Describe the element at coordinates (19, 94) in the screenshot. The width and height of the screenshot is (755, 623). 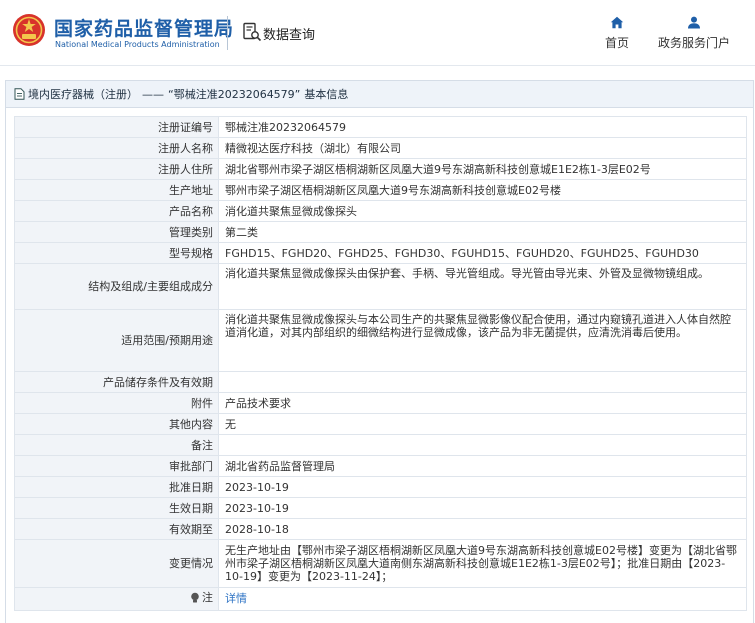
I see `document-icon` at that location.